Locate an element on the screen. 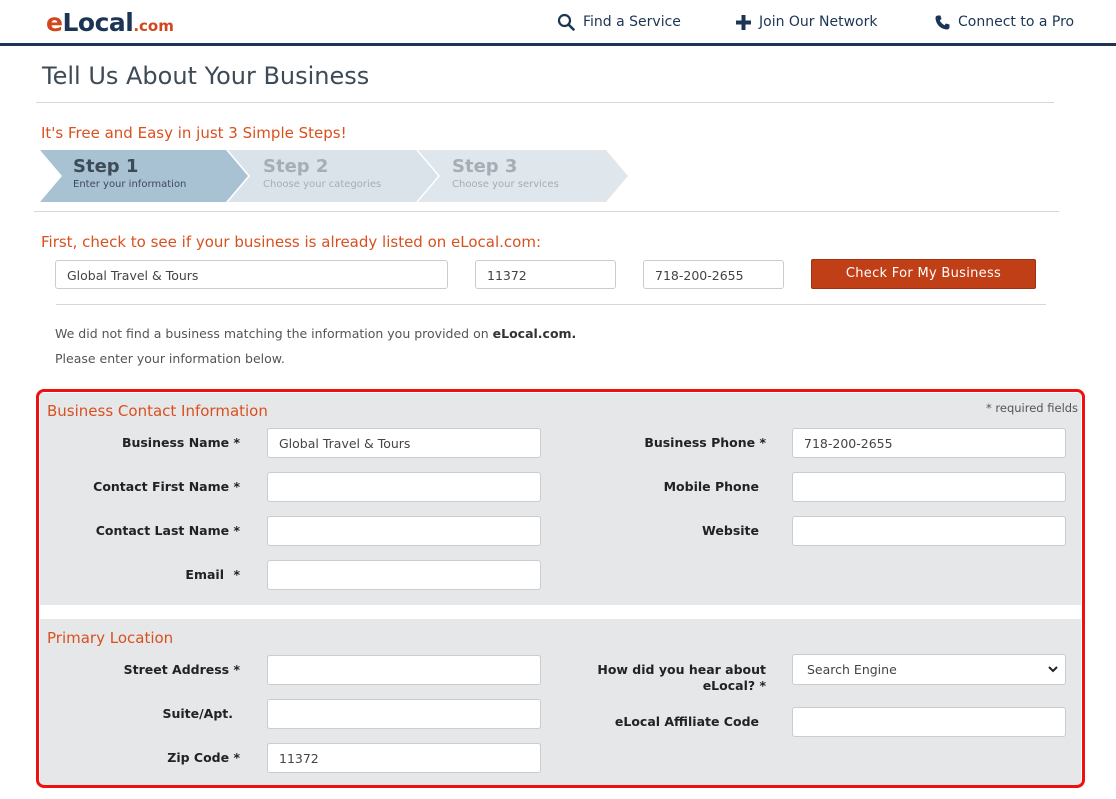  hear-about-selected: Search Engine is located at coordinates (852, 669).